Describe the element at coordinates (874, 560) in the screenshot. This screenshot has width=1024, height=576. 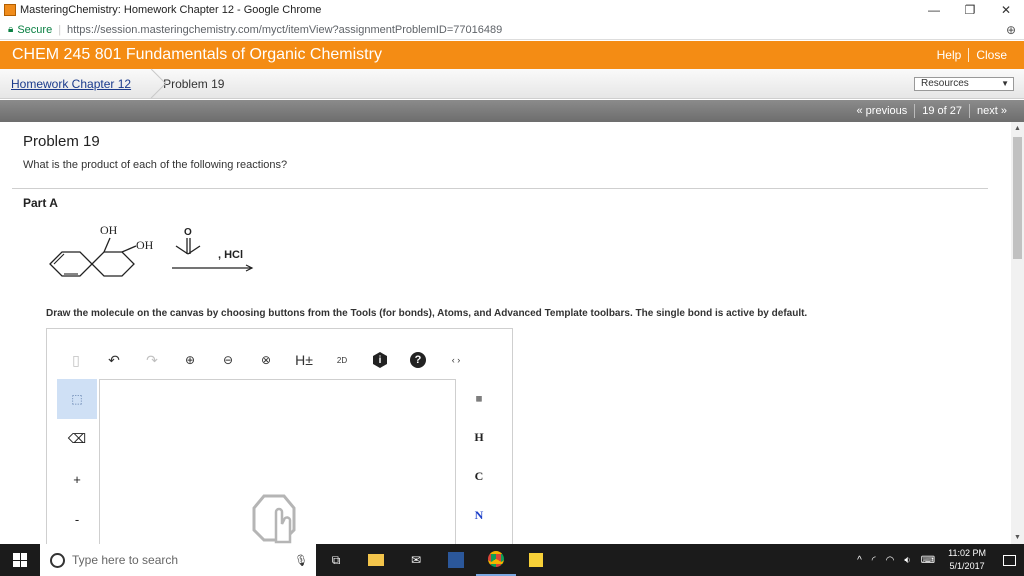
I see `network-icon: ◜` at that location.